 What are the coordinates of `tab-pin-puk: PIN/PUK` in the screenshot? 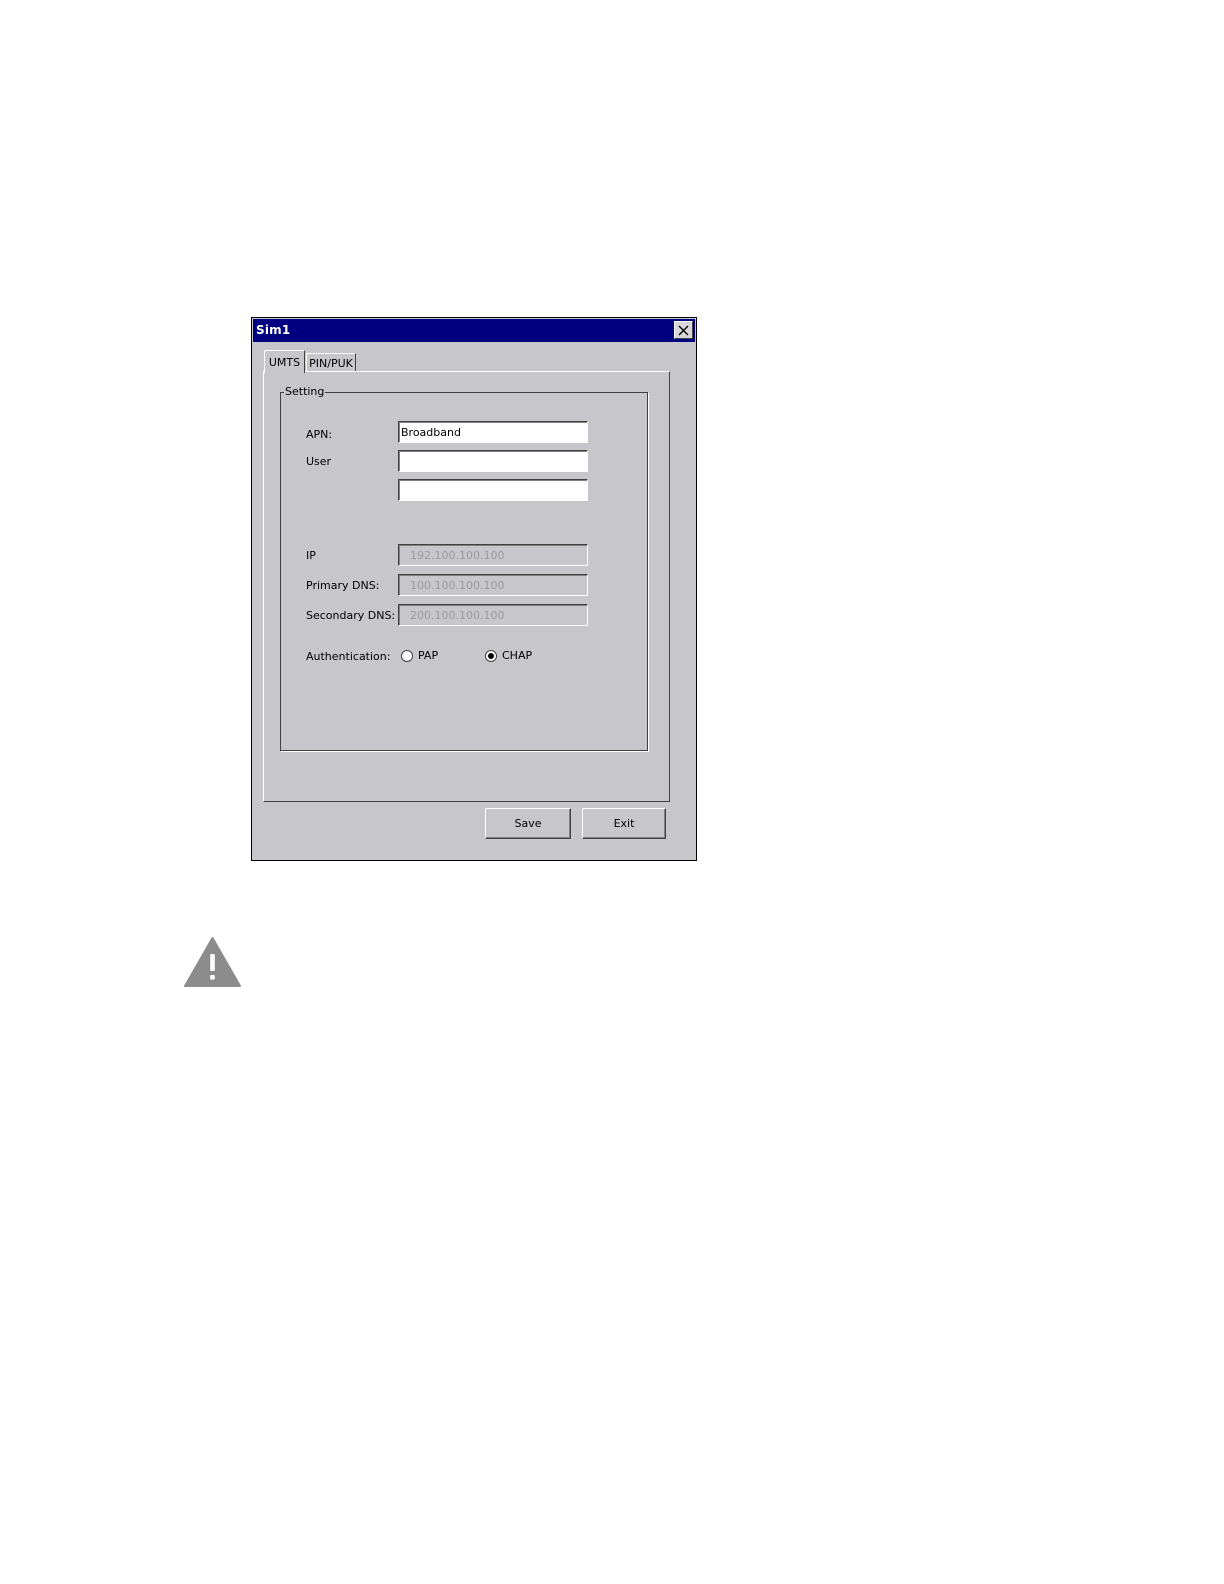 It's located at (331, 362).